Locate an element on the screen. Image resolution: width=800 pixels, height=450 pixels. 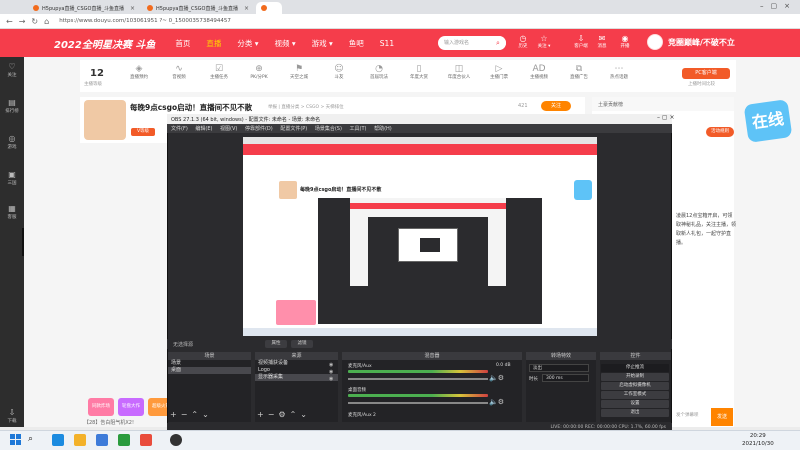
scene-item: 桌面 is located at coordinates (209, 370).